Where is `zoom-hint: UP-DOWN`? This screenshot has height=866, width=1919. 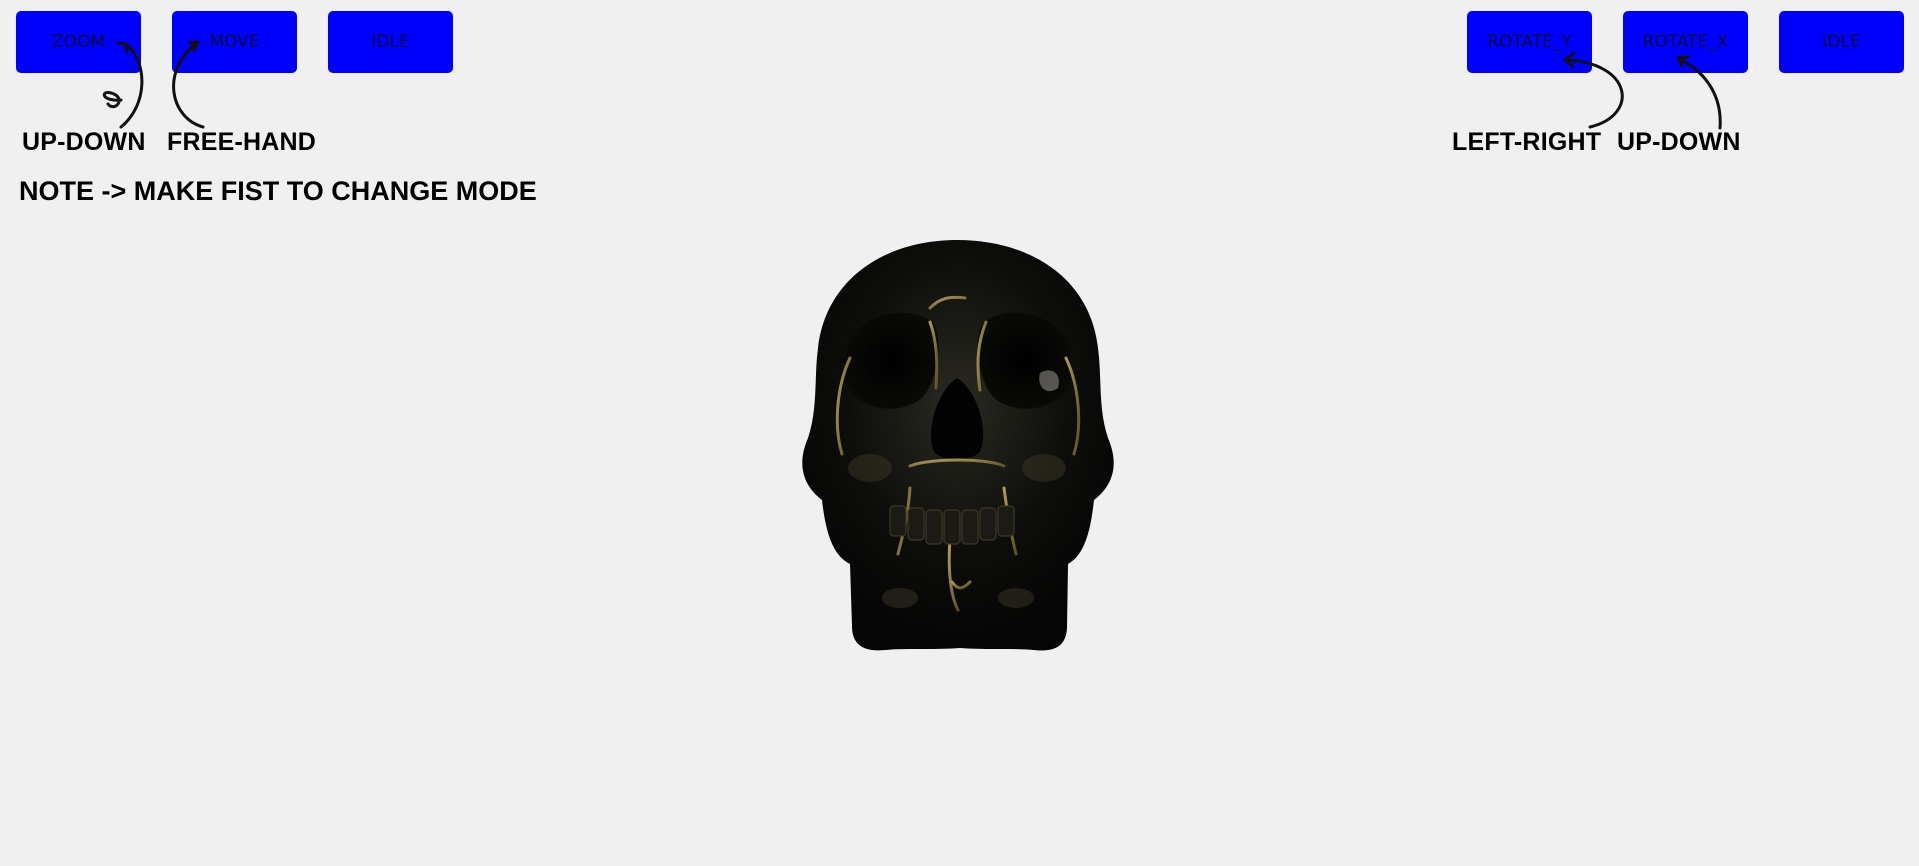 zoom-hint: UP-DOWN is located at coordinates (84, 142).